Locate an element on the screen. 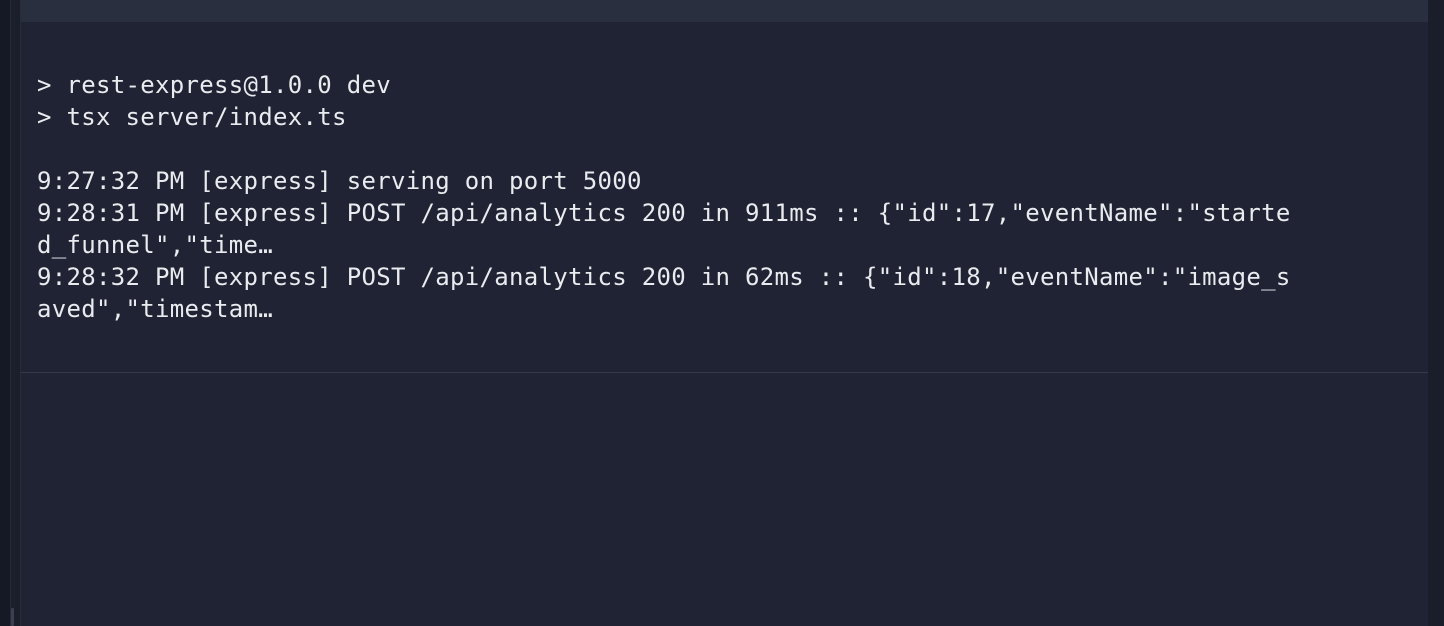 Image resolution: width=1444 pixels, height=626 pixels. left-gutter is located at coordinates (5, 313).